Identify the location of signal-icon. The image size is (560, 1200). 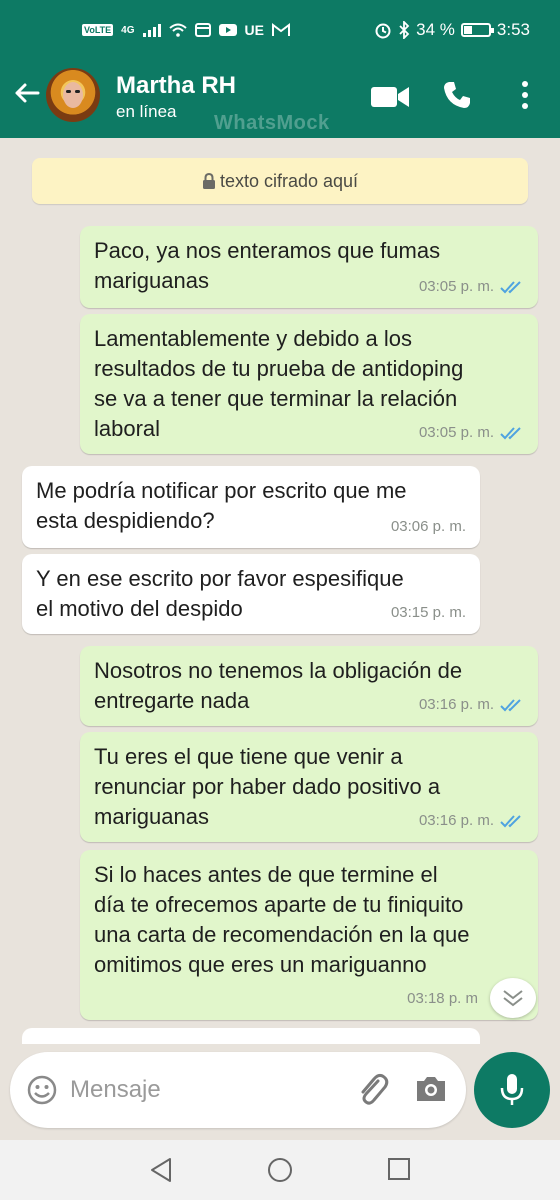
(151, 30).